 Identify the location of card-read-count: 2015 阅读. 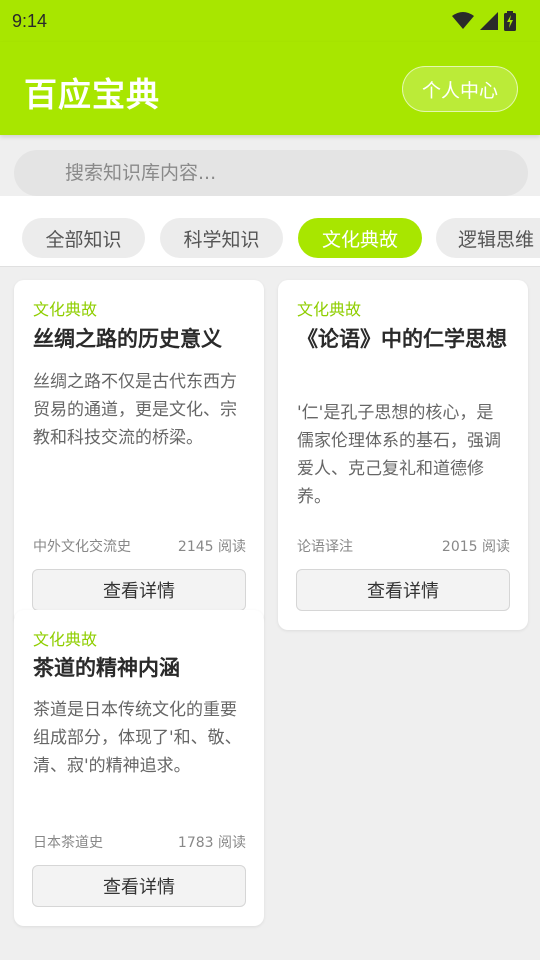
(475, 547).